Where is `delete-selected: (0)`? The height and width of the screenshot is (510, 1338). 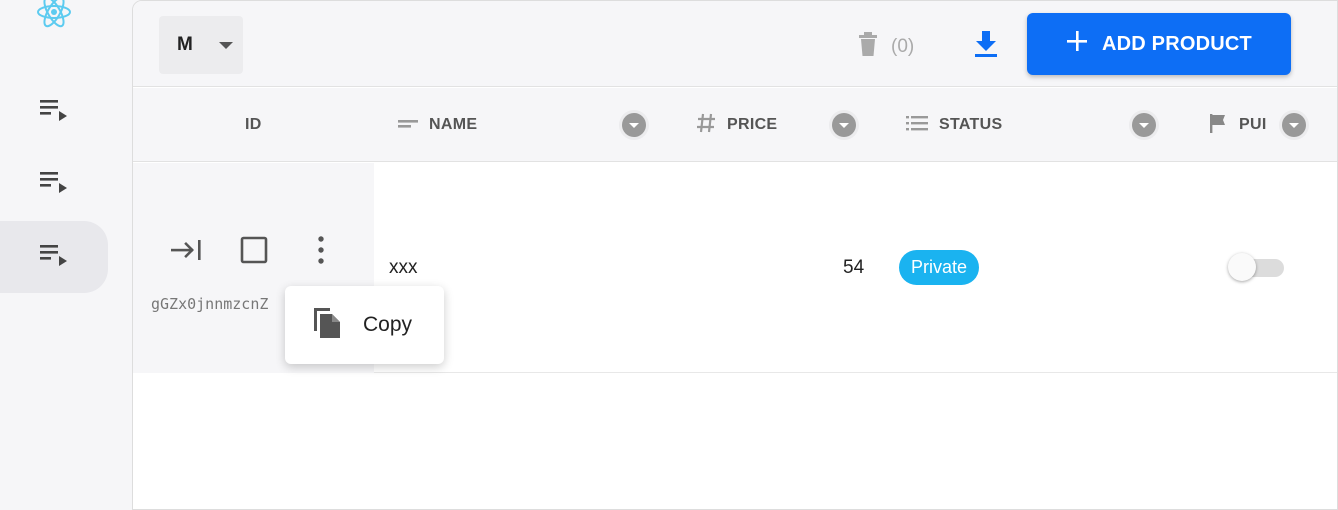 delete-selected: (0) is located at coordinates (885, 47).